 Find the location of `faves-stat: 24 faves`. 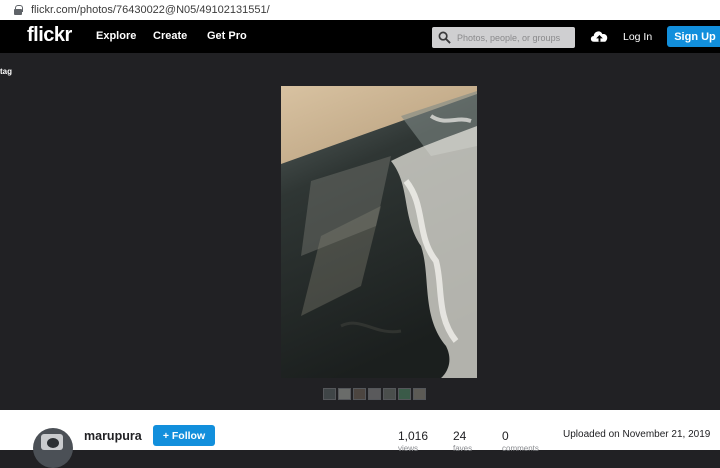

faves-stat: 24 faves is located at coordinates (462, 441).